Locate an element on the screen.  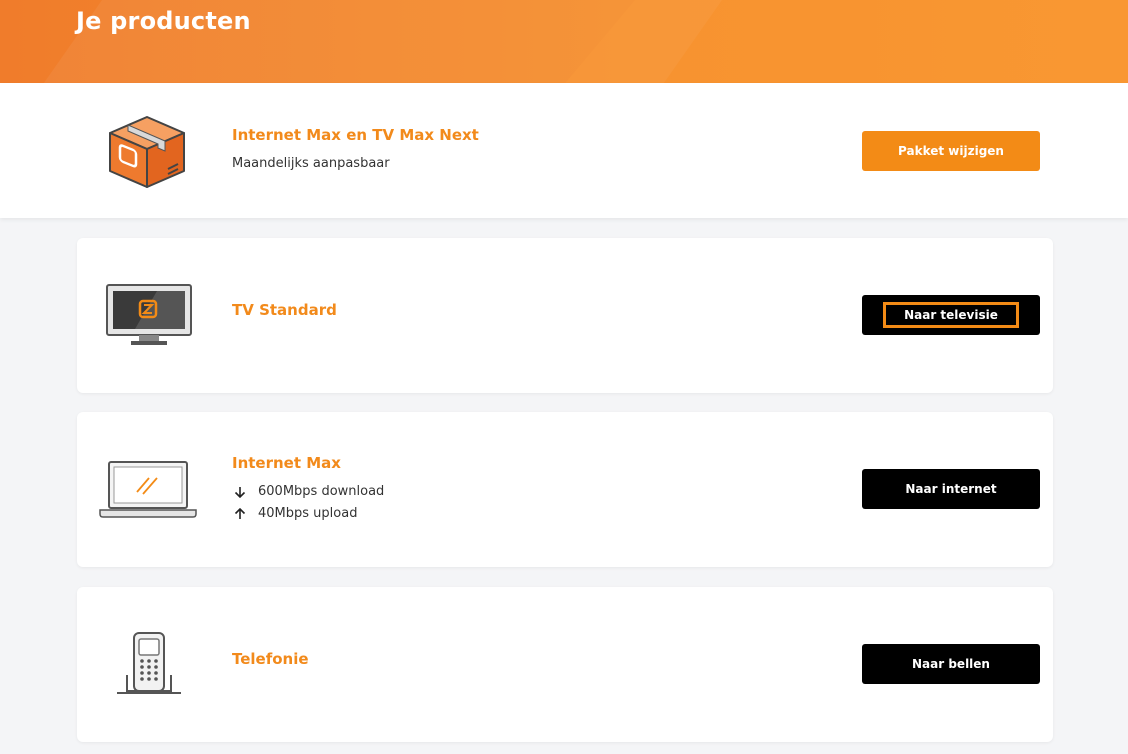
focus-outline: Naar televisie is located at coordinates (951, 315).